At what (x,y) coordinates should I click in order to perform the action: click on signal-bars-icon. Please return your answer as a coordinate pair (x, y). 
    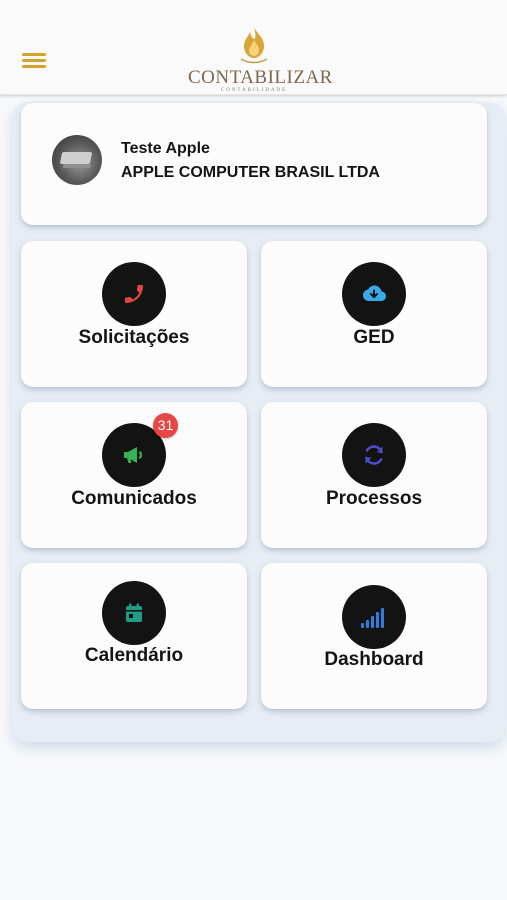
    Looking at the image, I should click on (374, 617).